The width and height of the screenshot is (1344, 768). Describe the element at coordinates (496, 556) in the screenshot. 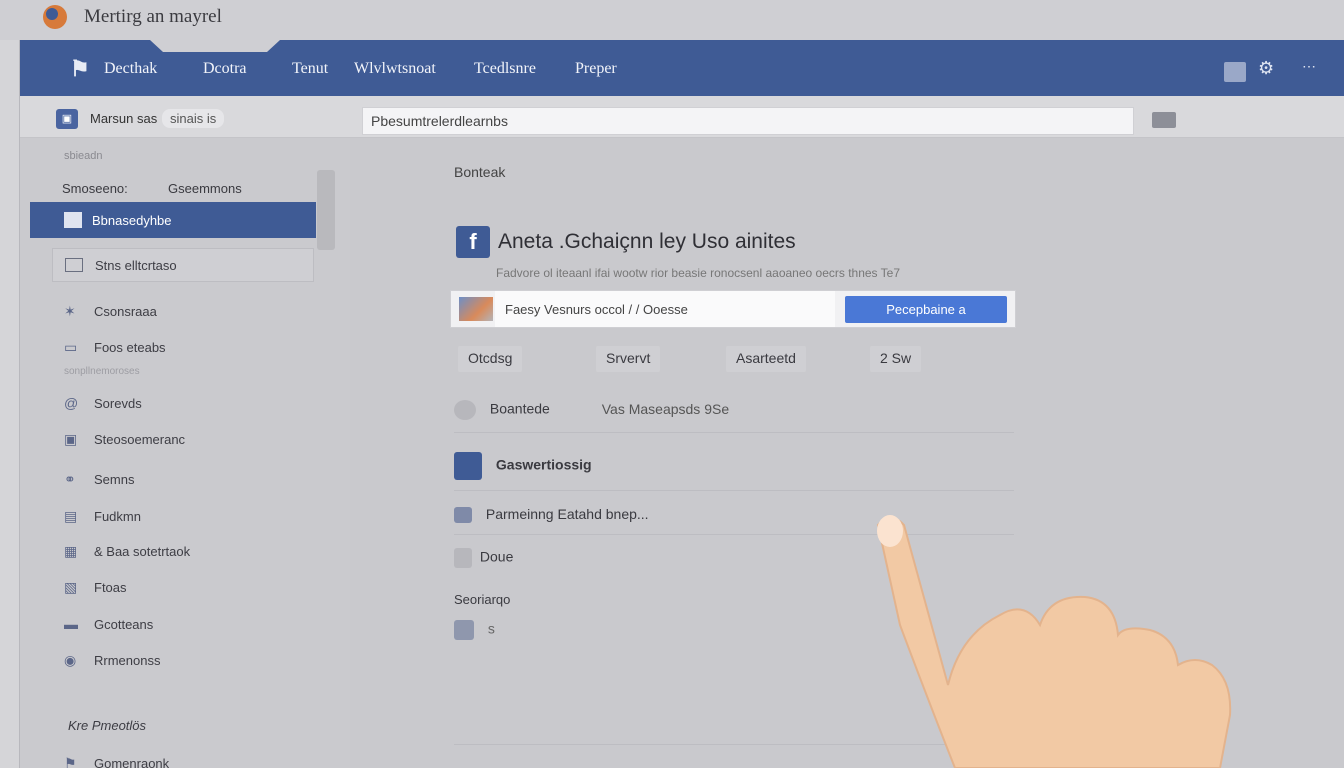

I see `list-item-label: Doue` at that location.